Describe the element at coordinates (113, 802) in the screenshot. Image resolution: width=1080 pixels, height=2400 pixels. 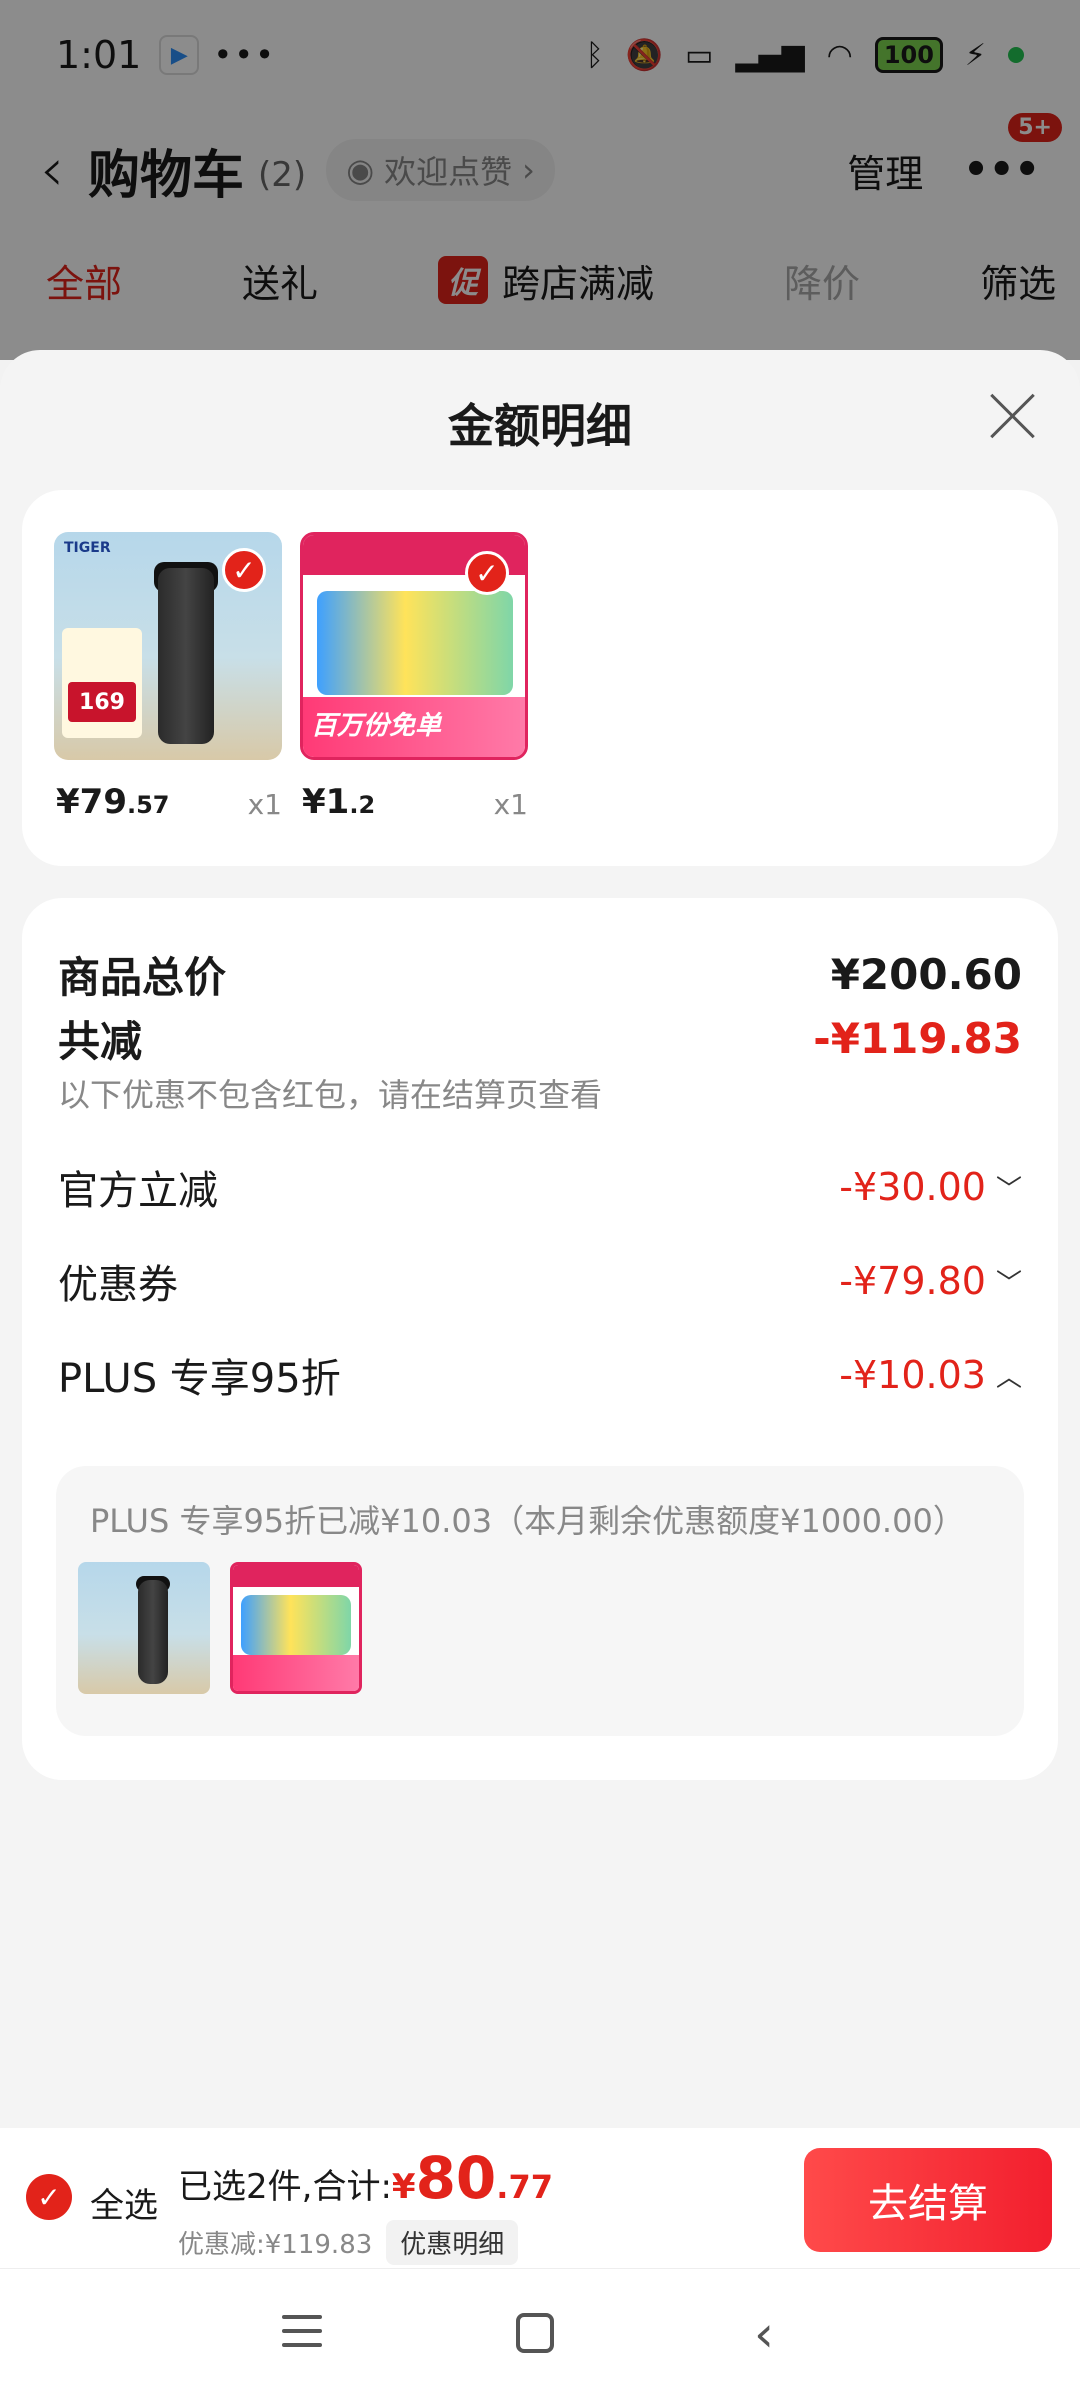
I see `product-price: ¥79.57` at that location.